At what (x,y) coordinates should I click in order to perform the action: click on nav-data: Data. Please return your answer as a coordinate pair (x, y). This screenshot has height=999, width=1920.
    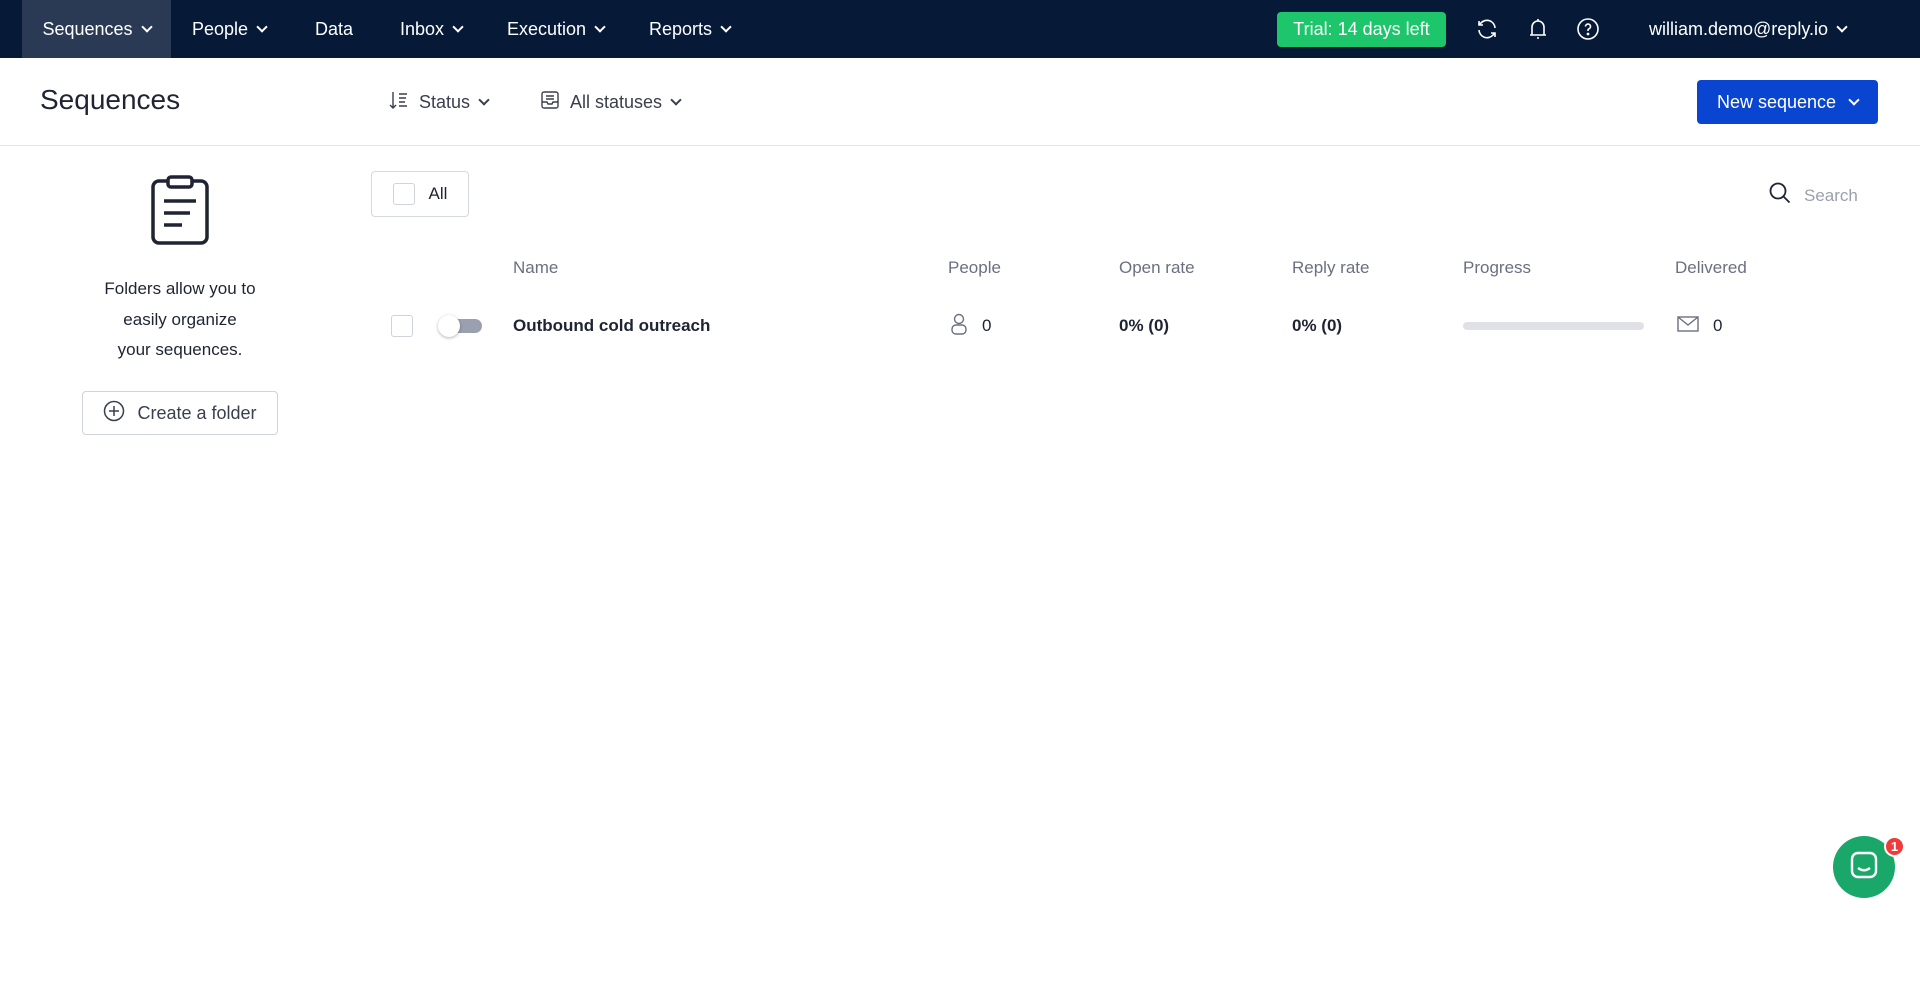
    Looking at the image, I should click on (334, 29).